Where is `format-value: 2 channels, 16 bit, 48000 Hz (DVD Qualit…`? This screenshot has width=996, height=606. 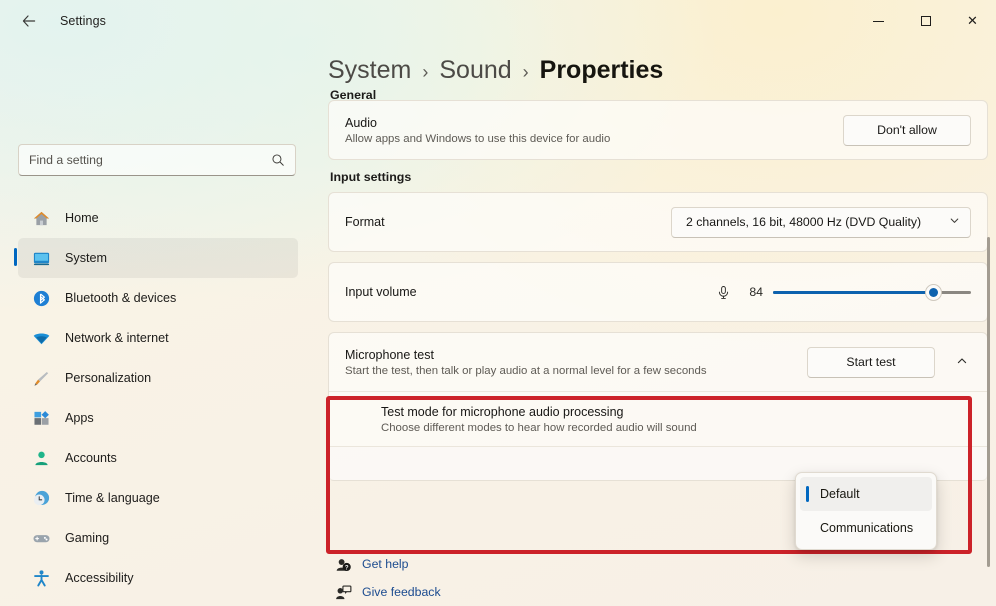
format-value: 2 channels, 16 bit, 48000 Hz (DVD Qualit… is located at coordinates (804, 222).